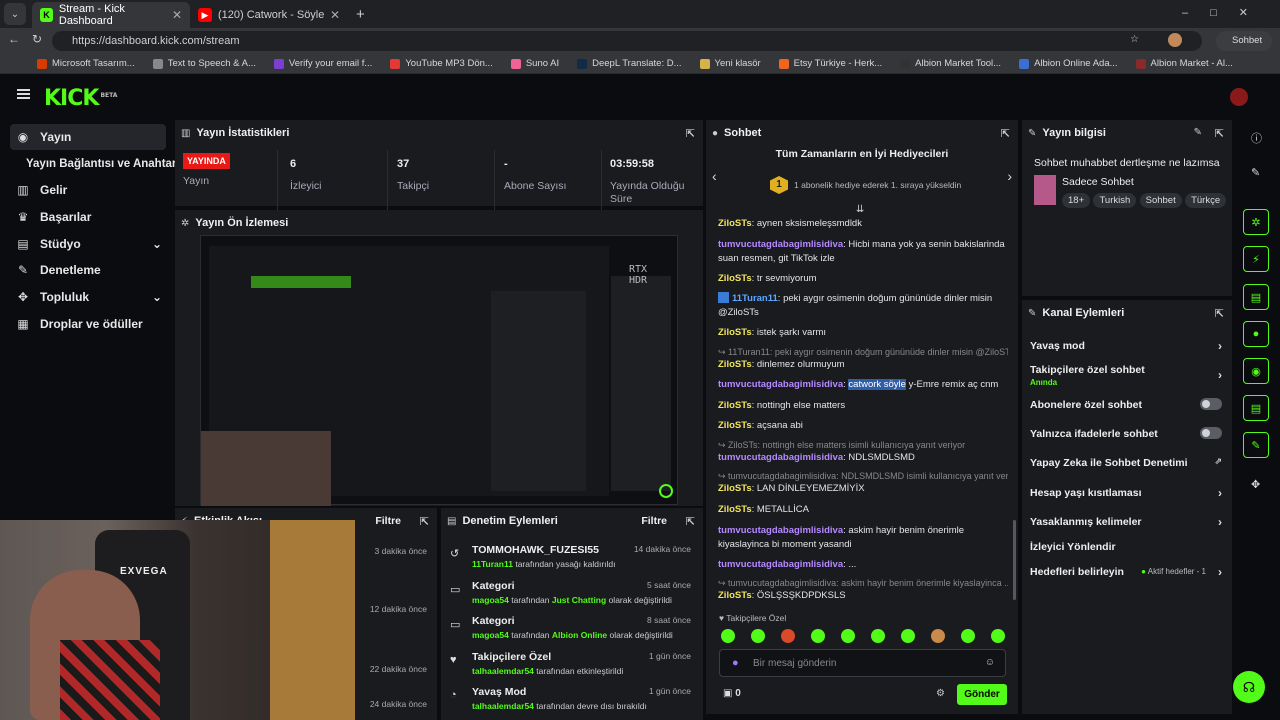 The width and height of the screenshot is (1280, 720). Describe the element at coordinates (1256, 138) in the screenshot. I see `info-icon: ⓘ` at that location.